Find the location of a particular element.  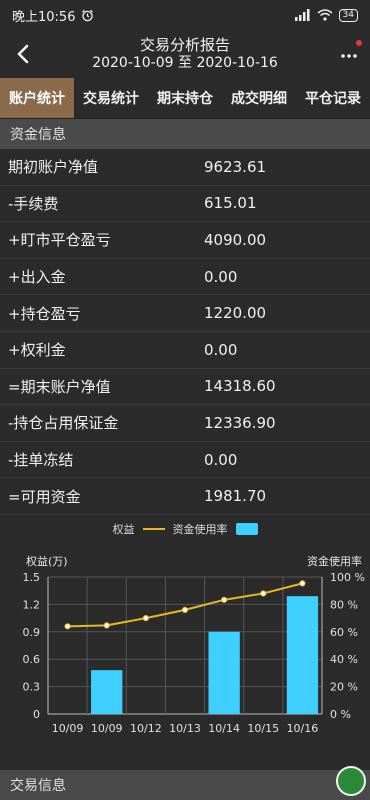

row-value: 4090.00 is located at coordinates (235, 239).